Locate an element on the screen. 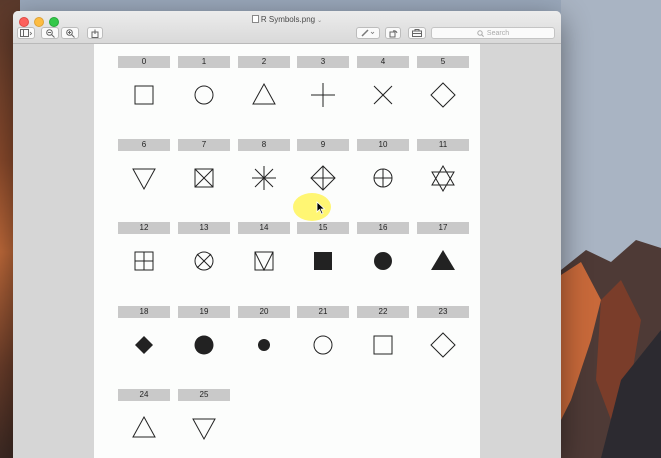  symbol-cell: 22 is located at coordinates (383, 335).